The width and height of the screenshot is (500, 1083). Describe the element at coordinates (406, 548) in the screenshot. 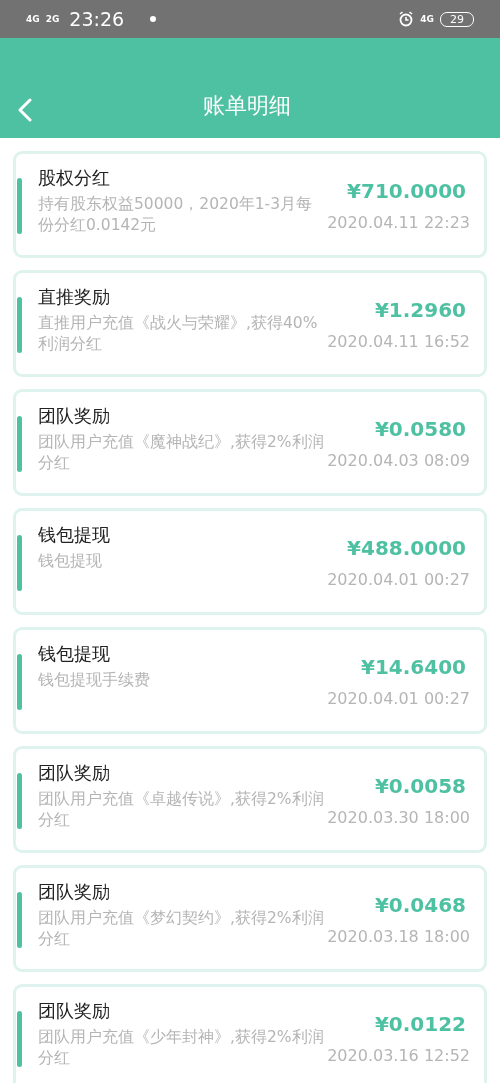

I see `record-amount: ¥488.0000` at that location.